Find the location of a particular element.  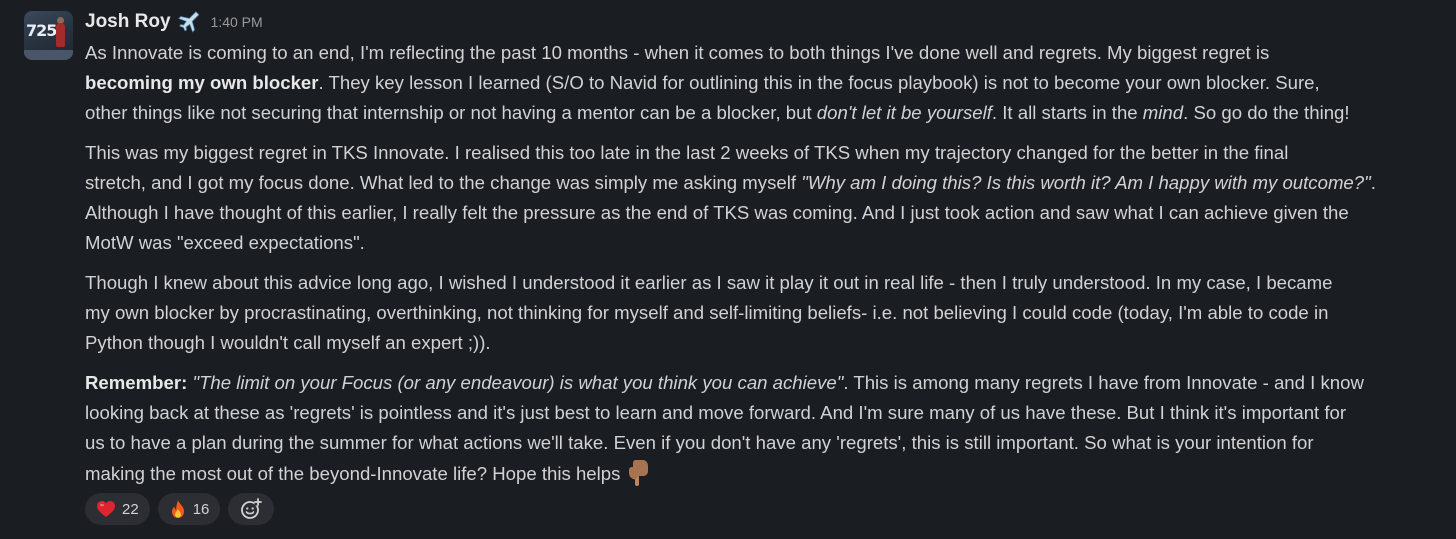

avatar: 725 is located at coordinates (48, 35).